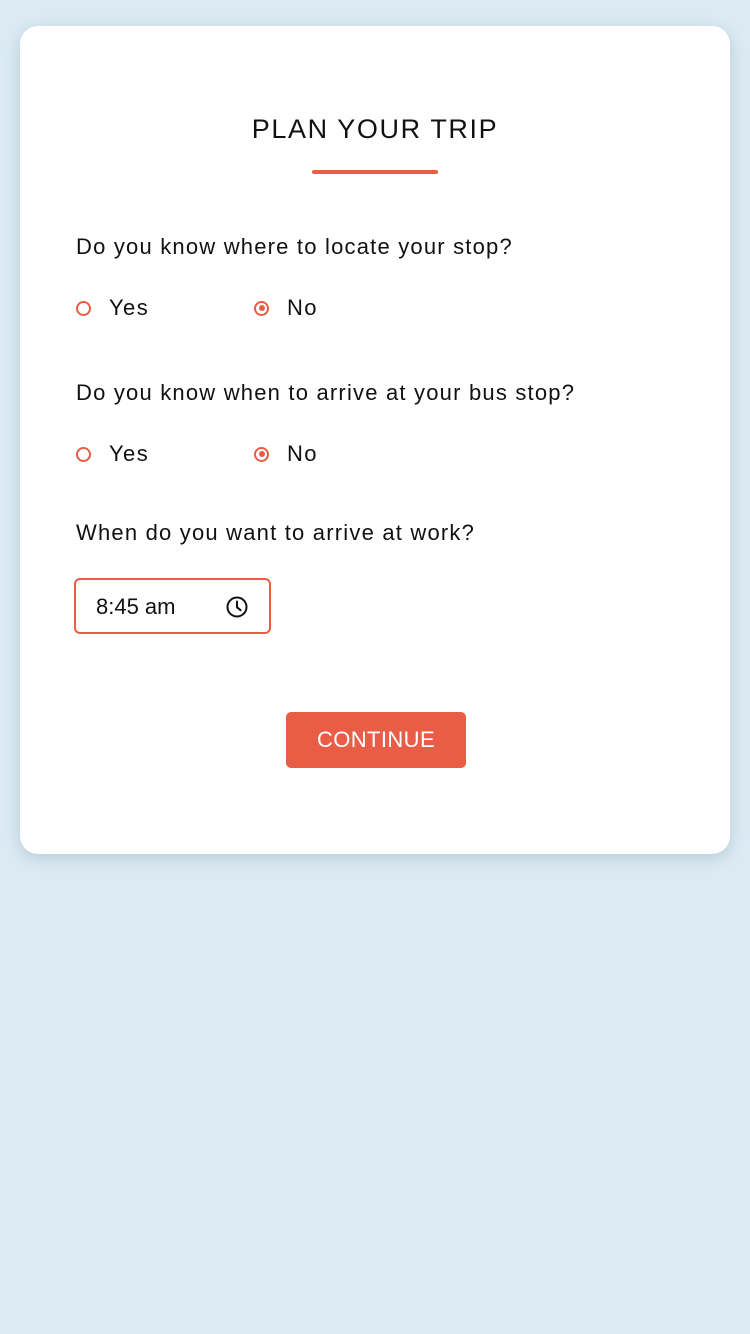 The image size is (750, 1334). Describe the element at coordinates (286, 308) in the screenshot. I see `radio-locate-stop-no: No` at that location.